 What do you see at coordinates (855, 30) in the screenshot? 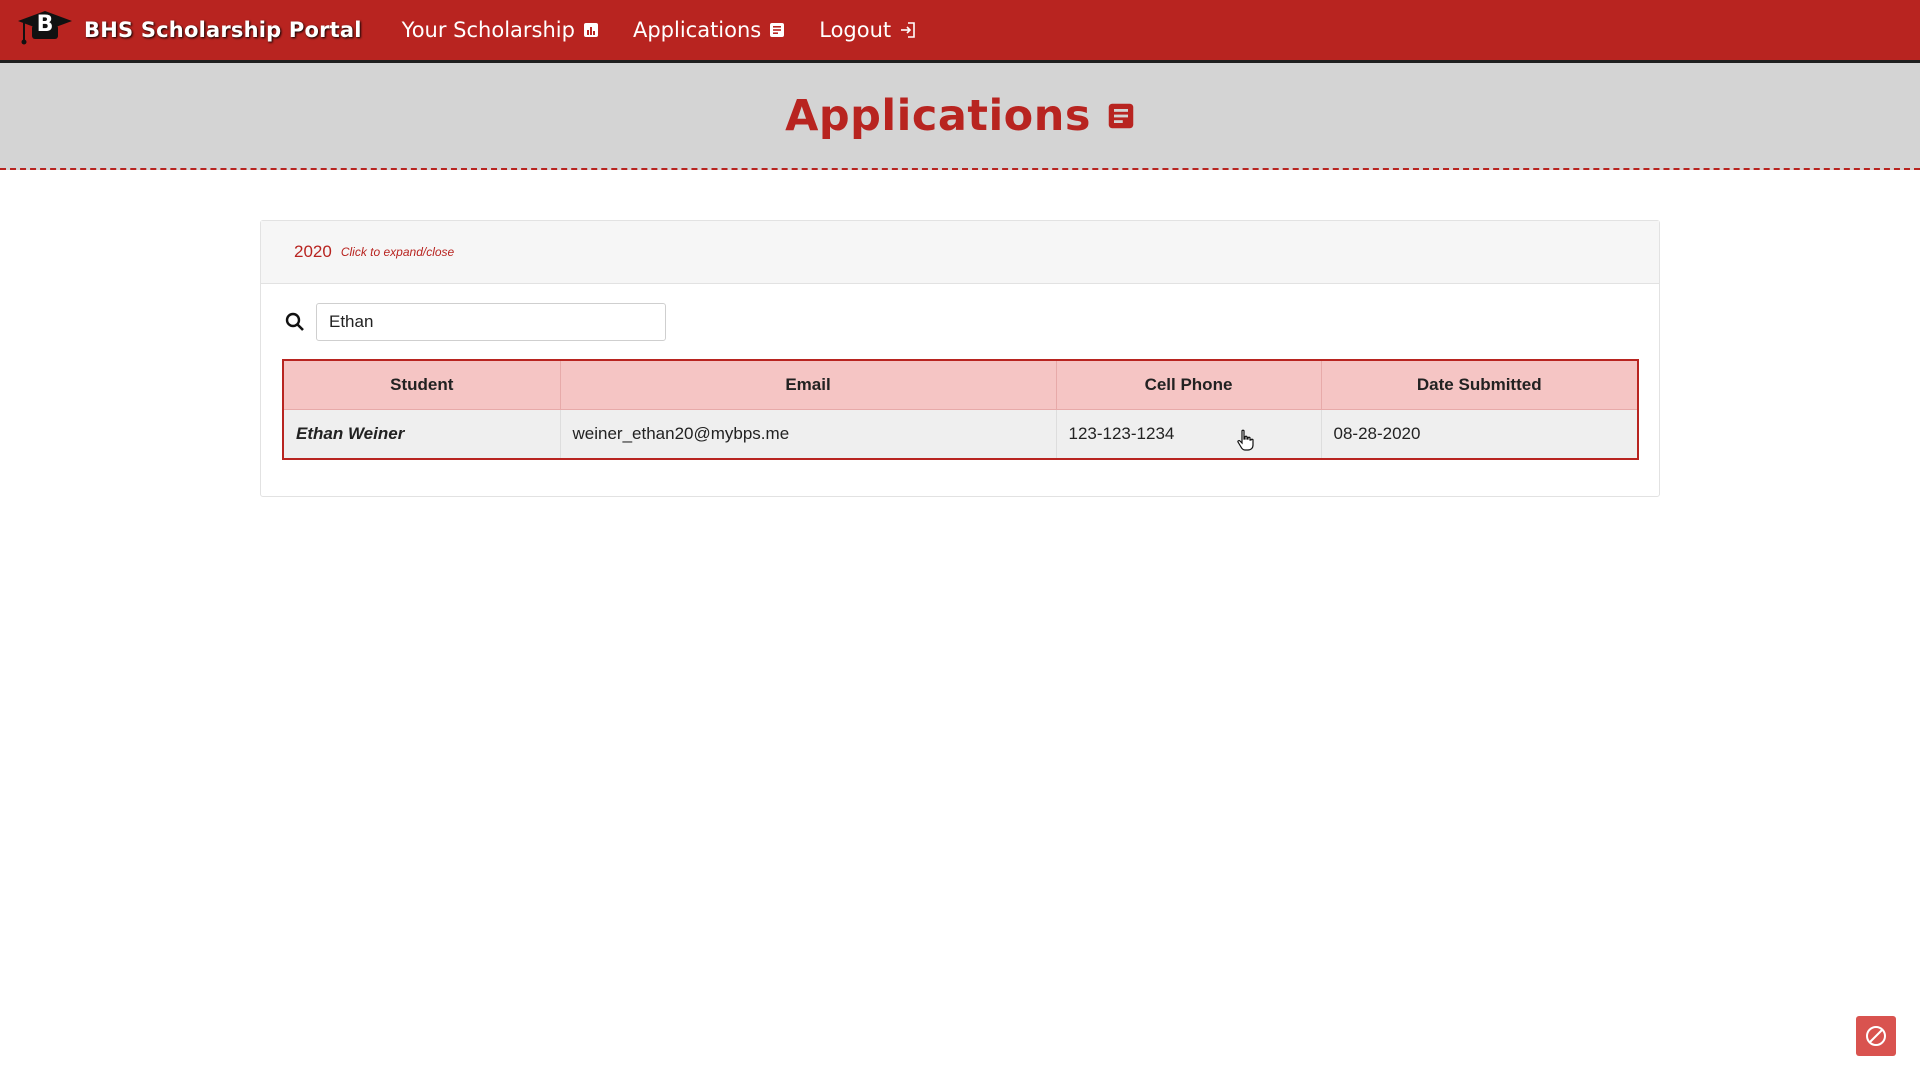
I see `nav-logout-label: Logout` at bounding box center [855, 30].